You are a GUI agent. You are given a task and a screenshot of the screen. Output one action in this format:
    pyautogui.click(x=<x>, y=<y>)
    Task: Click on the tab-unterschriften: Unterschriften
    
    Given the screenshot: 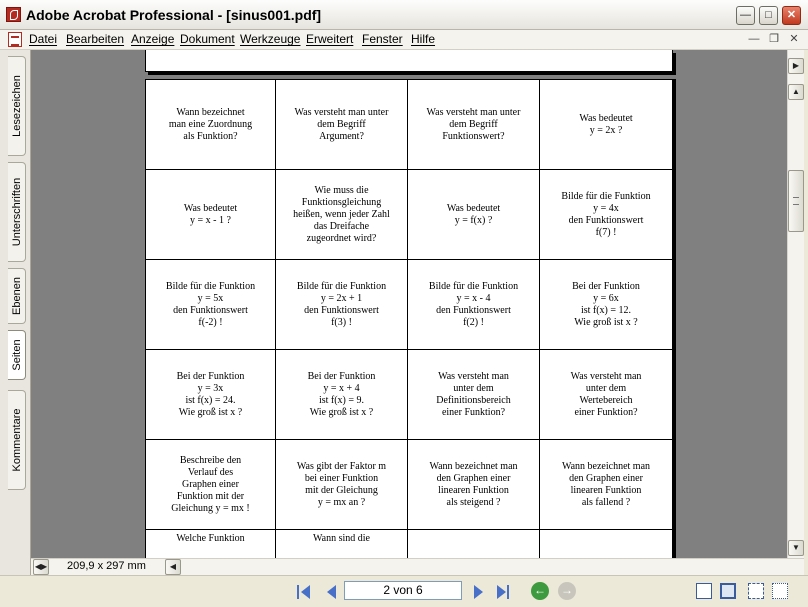 What is the action you would take?
    pyautogui.click(x=17, y=212)
    